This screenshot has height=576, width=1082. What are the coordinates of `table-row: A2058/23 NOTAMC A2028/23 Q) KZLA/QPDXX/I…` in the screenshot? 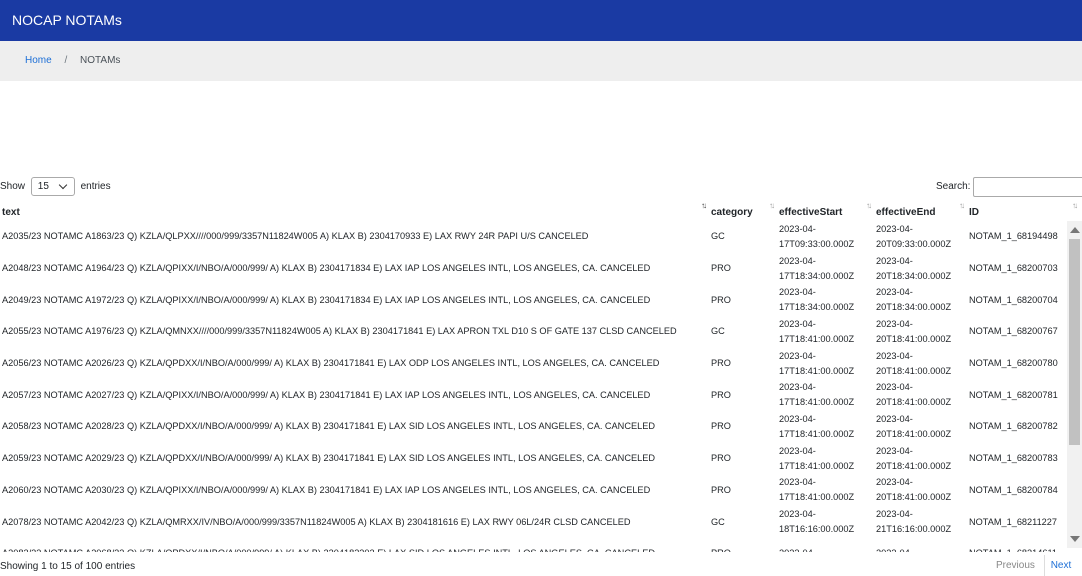 It's located at (540, 427).